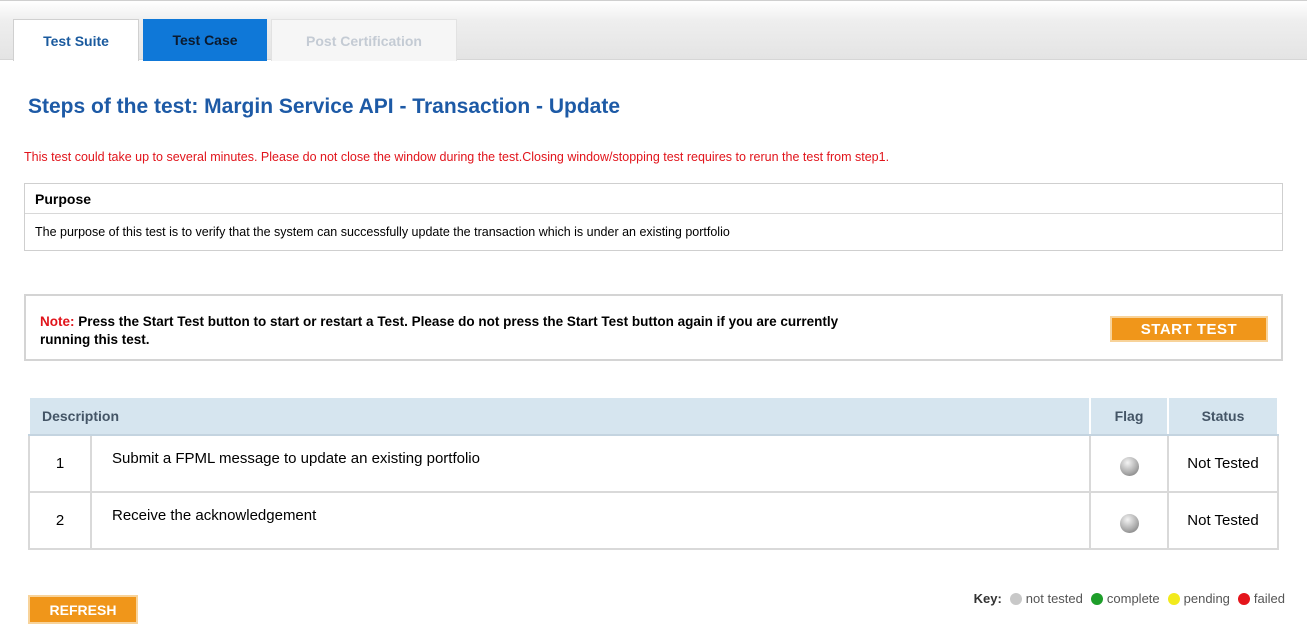 Image resolution: width=1307 pixels, height=633 pixels. I want to click on note-label: Note:, so click(57, 321).